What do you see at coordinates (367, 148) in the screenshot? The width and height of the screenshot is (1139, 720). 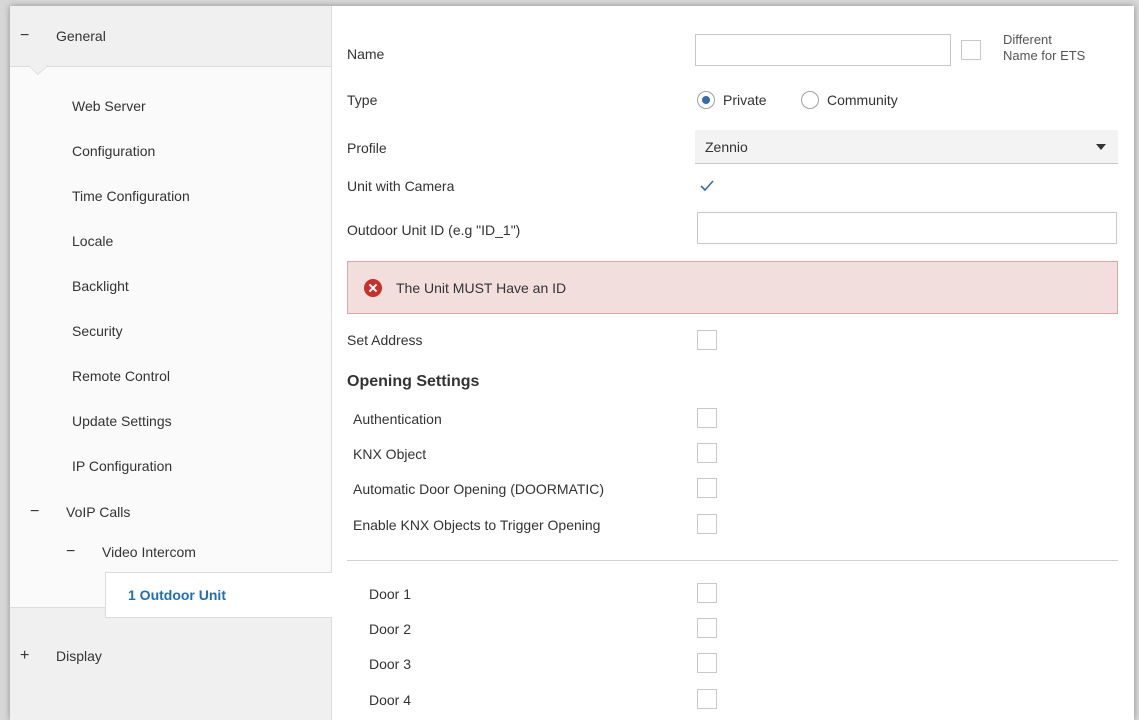 I see `profile-label: Profile` at bounding box center [367, 148].